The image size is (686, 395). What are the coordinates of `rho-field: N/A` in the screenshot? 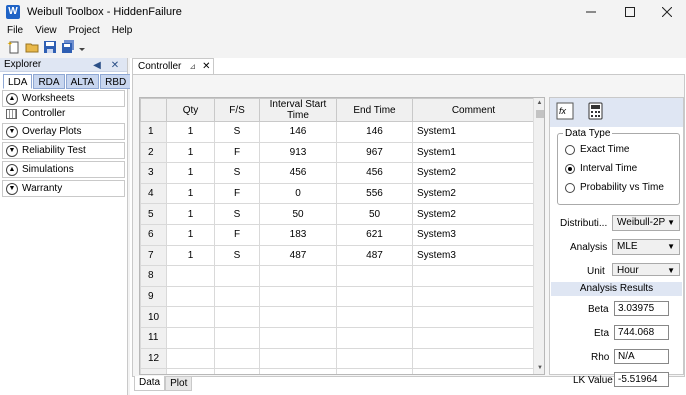 It's located at (641, 356).